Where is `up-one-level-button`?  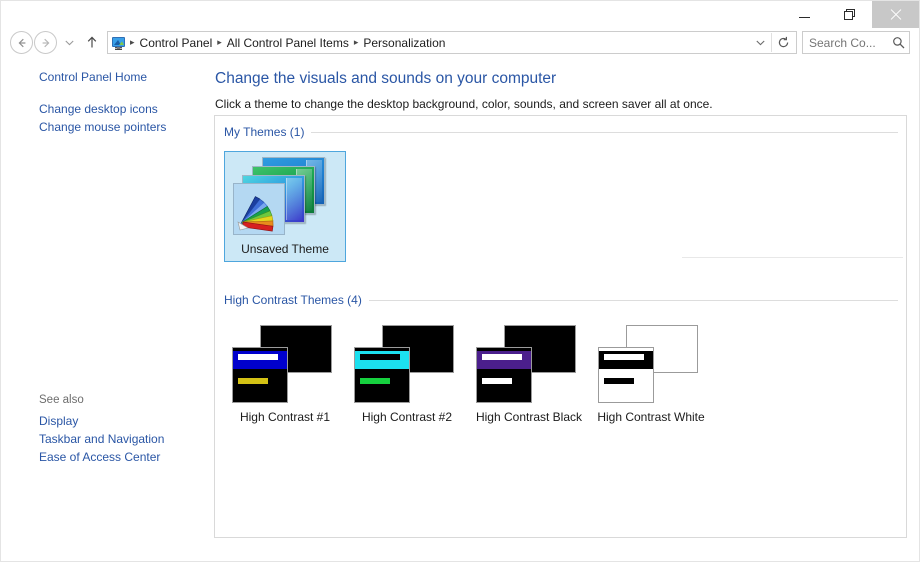 up-one-level-button is located at coordinates (92, 43).